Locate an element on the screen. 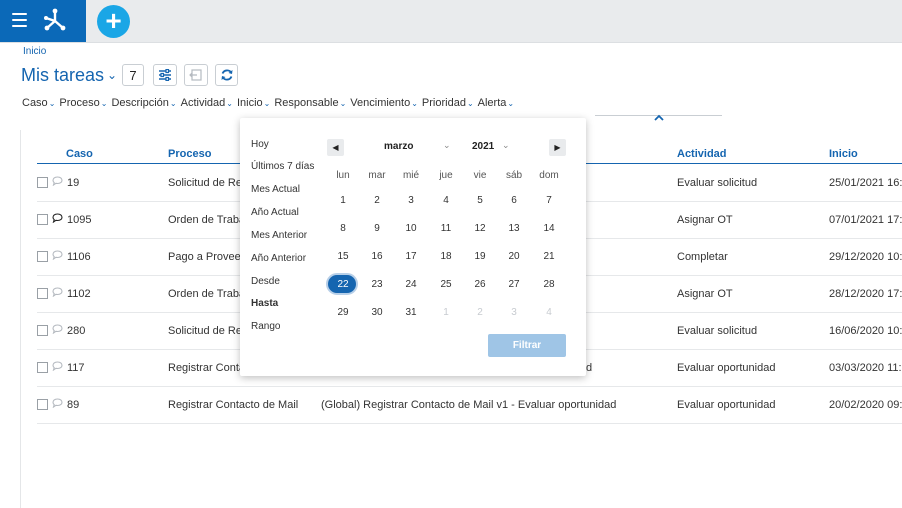 This screenshot has width=902, height=508. cell-caso: 117 is located at coordinates (76, 368).